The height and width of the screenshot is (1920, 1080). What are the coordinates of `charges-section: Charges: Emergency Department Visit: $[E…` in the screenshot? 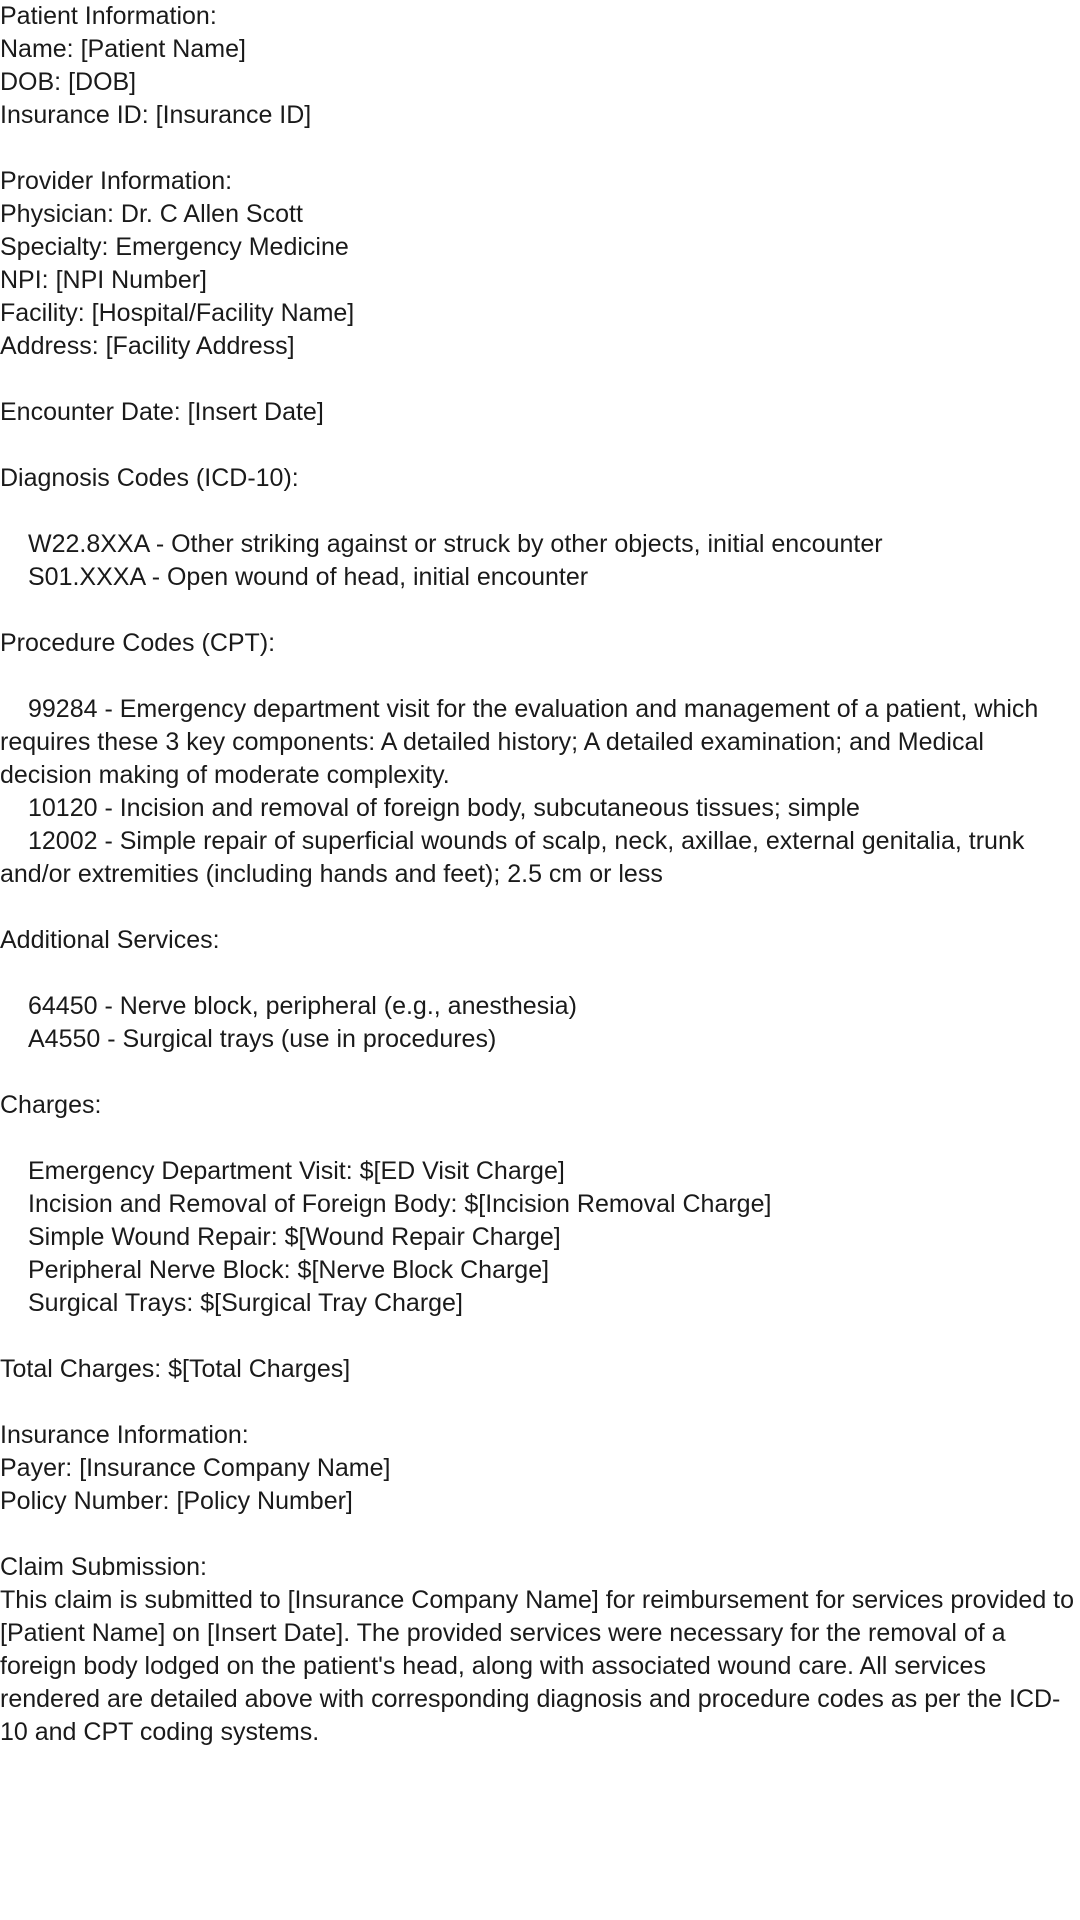 It's located at (540, 1204).